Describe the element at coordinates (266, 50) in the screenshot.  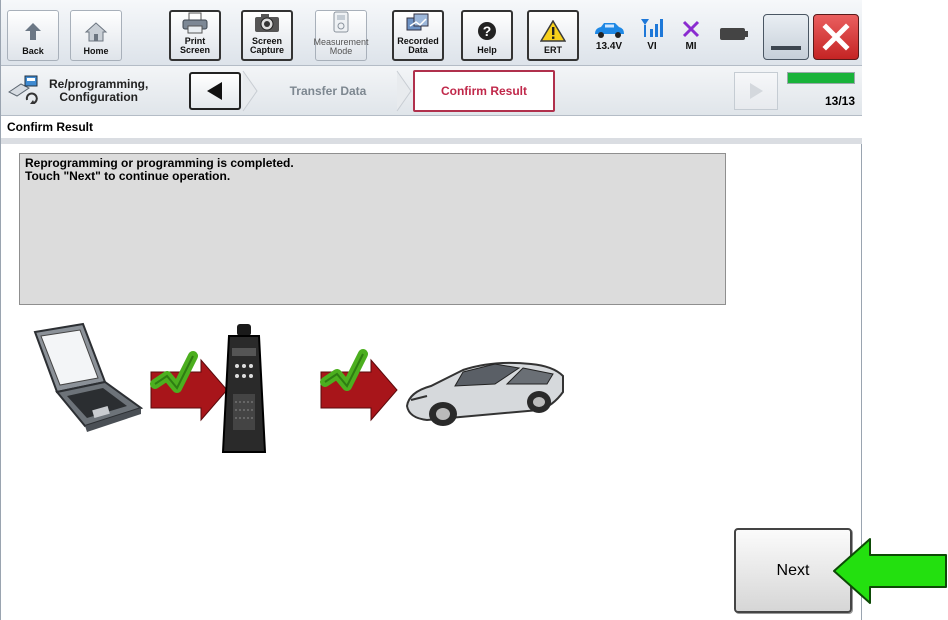
I see `screen-capture-label-2: Capture` at that location.